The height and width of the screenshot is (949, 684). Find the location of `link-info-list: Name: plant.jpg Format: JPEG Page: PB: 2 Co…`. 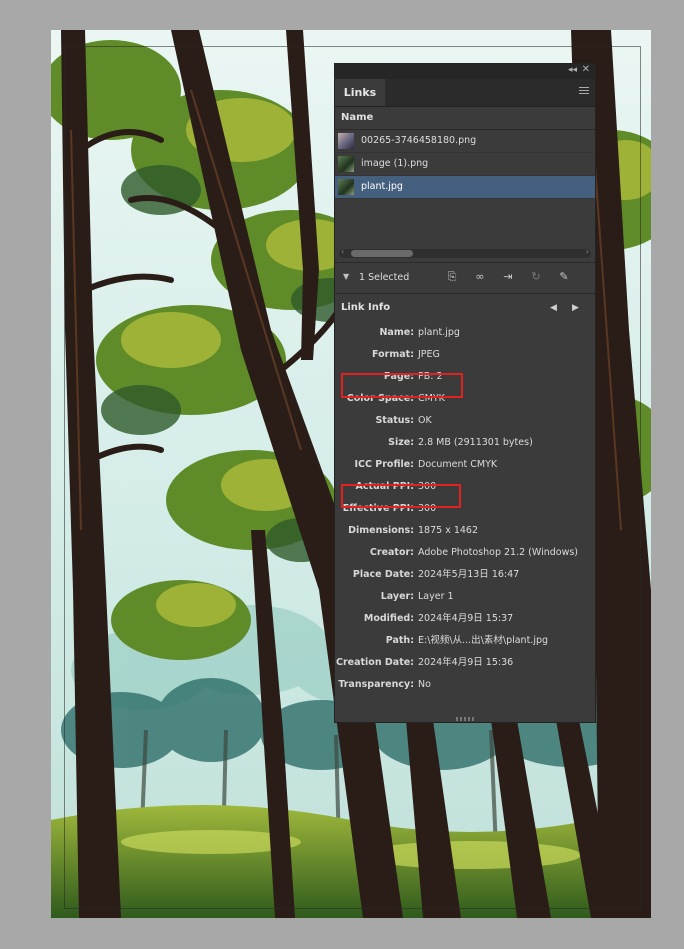

link-info-list: Name: plant.jpg Format: JPEG Page: PB: 2 Co… is located at coordinates (465, 509).